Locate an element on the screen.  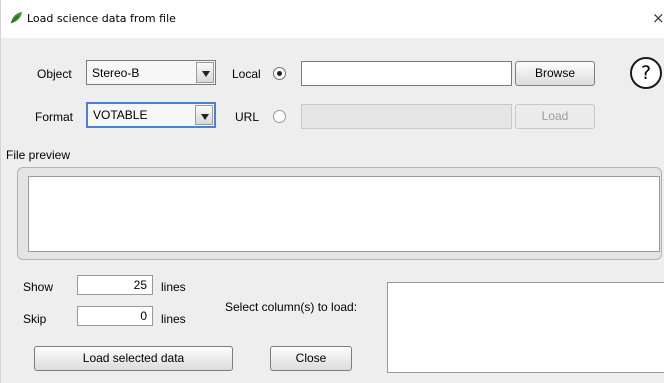
close-window-icon: × is located at coordinates (658, 18).